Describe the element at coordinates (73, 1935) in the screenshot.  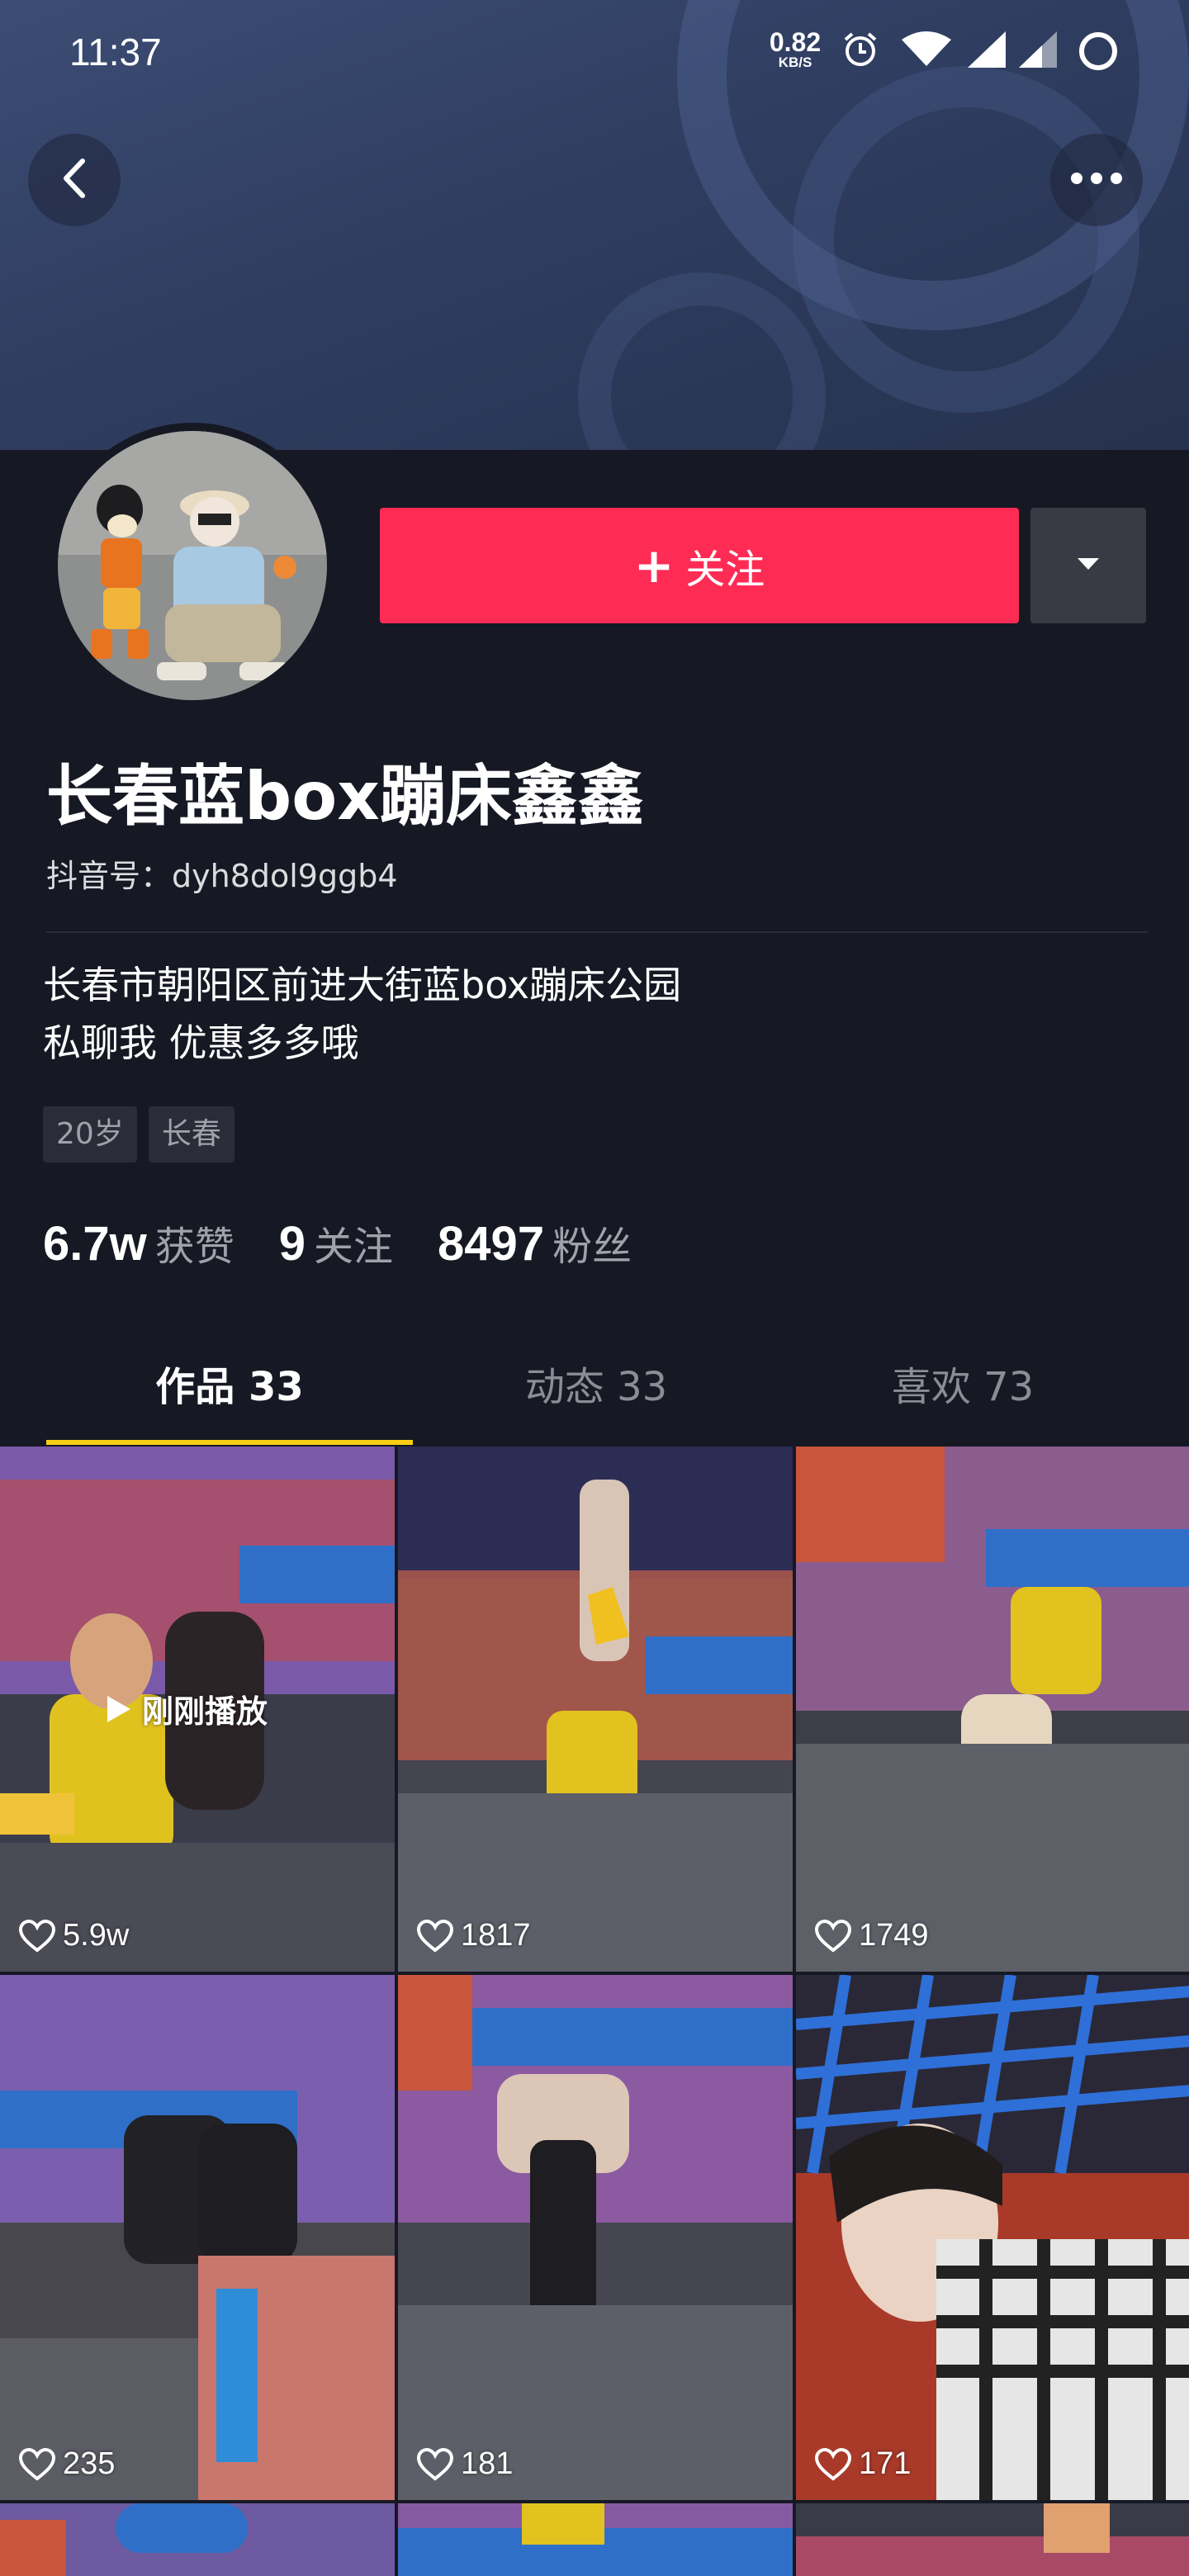
I see `video-likes: 5.9w` at that location.